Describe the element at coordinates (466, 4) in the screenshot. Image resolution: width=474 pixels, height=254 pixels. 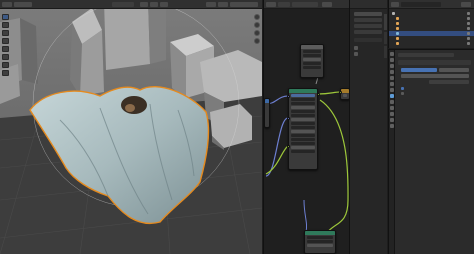
I see `filter-button` at that location.